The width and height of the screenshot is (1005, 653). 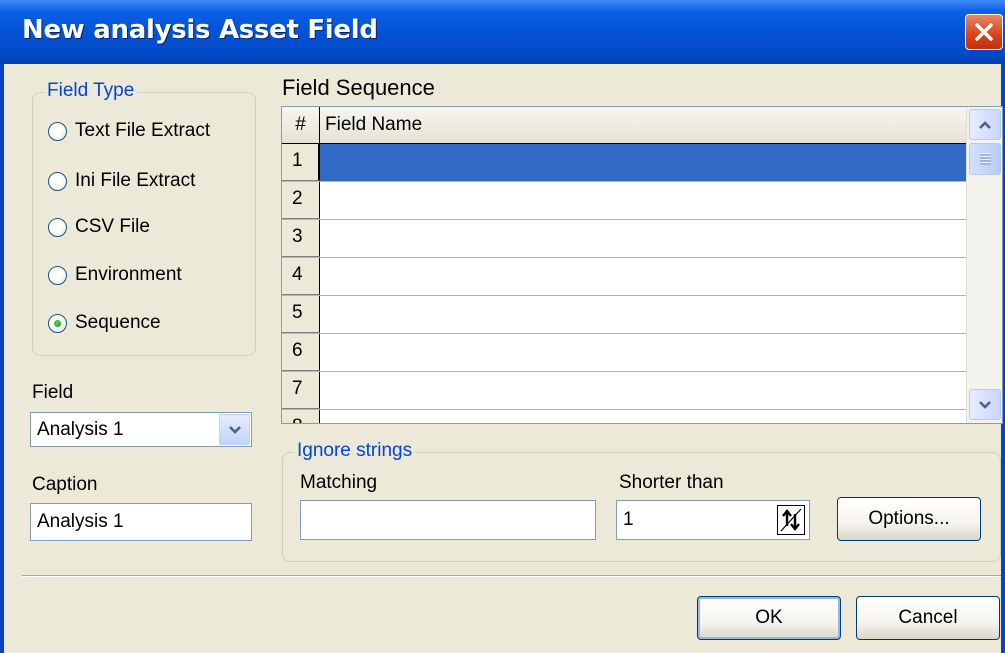 I want to click on ok-button: OK, so click(x=769, y=618).